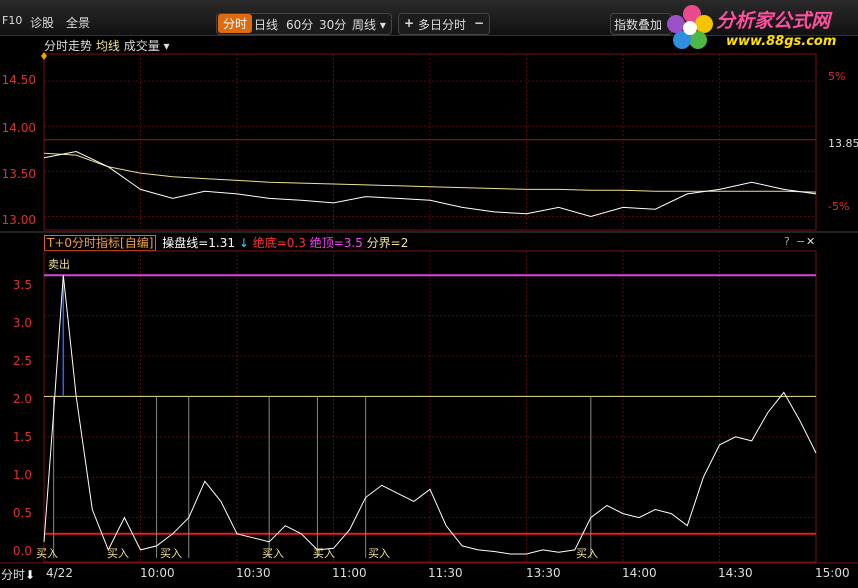 The width and height of the screenshot is (858, 588). What do you see at coordinates (253, 573) in the screenshot?
I see `time-tick: 10:30` at bounding box center [253, 573].